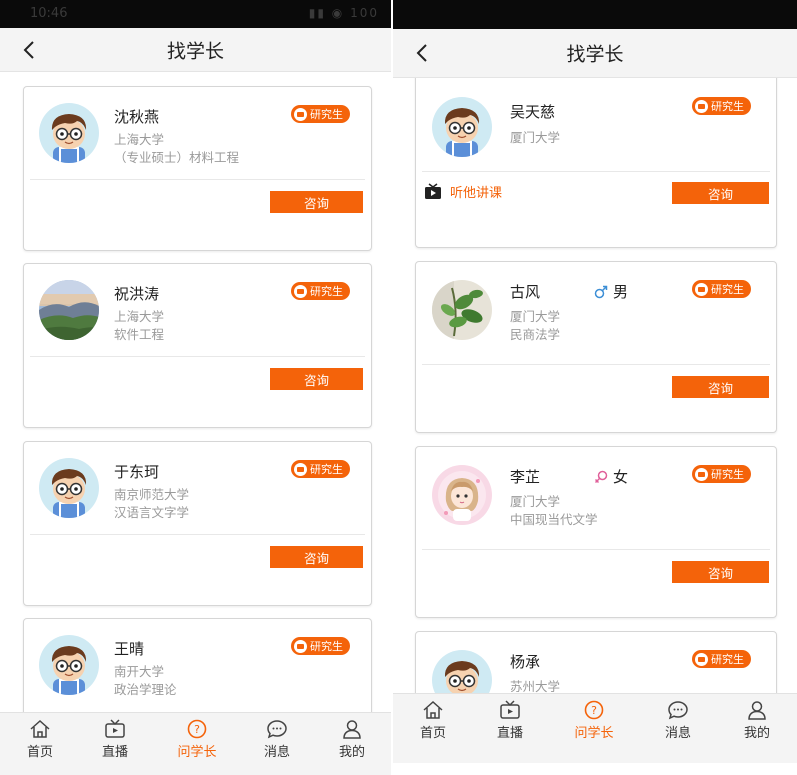  I want to click on senior-name: 李芷, so click(525, 477).